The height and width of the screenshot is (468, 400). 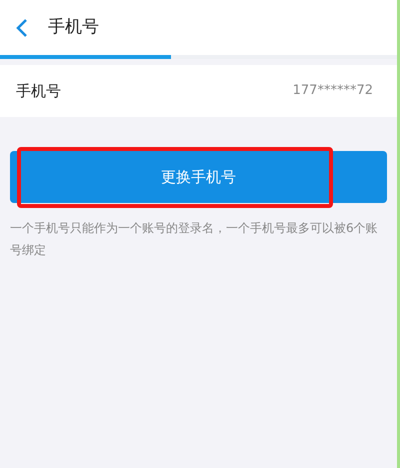 I want to click on page-title: 手机号, so click(x=73, y=27).